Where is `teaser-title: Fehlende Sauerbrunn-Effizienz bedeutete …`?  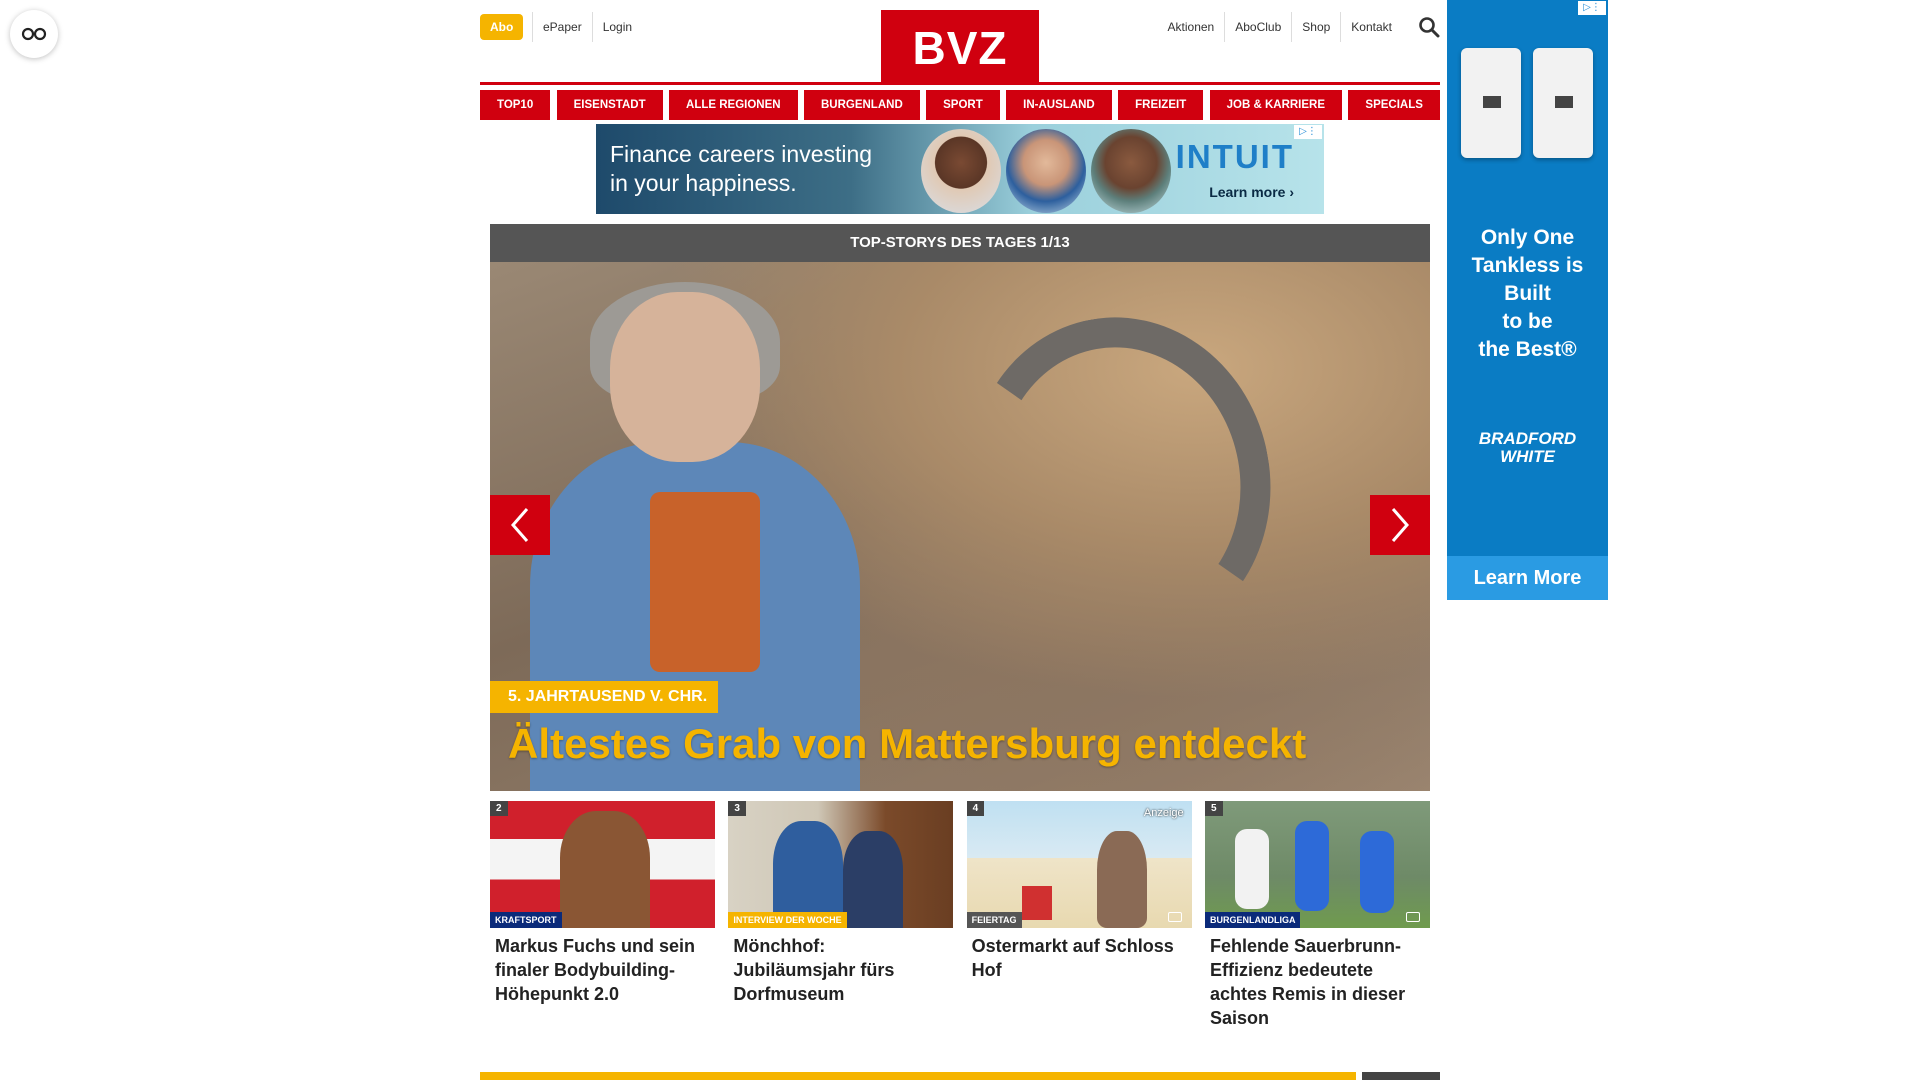 teaser-title: Fehlende Sauerbrunn-Effizienz bedeutete … is located at coordinates (1317, 979).